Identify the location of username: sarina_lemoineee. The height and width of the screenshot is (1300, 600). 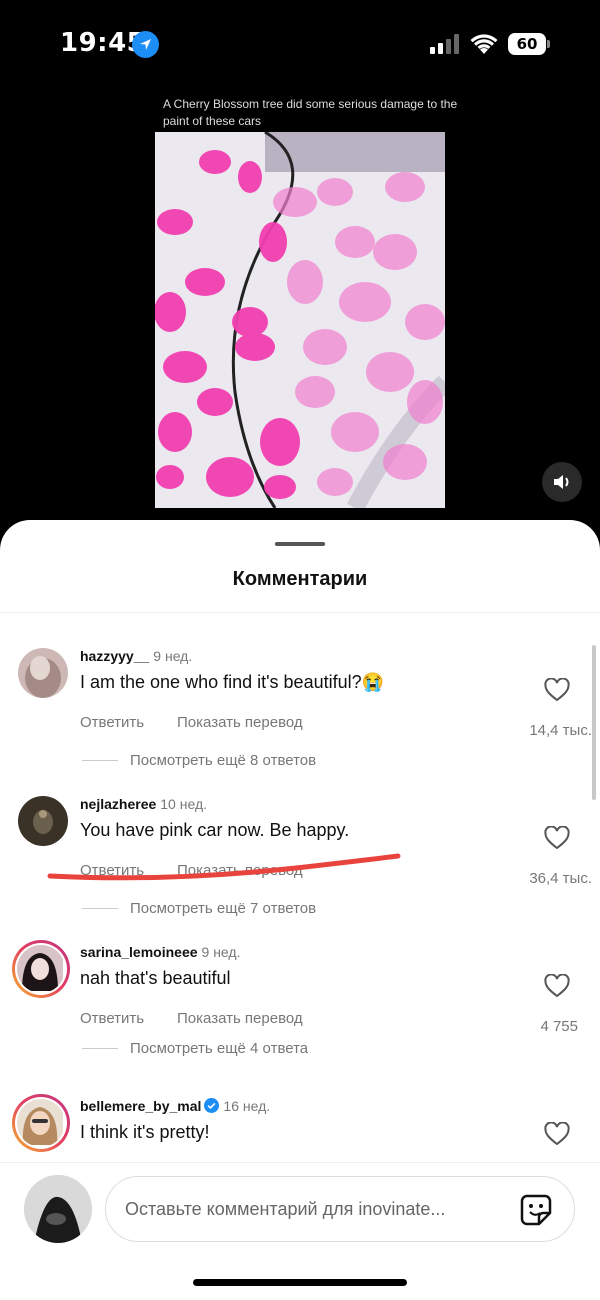
(139, 952).